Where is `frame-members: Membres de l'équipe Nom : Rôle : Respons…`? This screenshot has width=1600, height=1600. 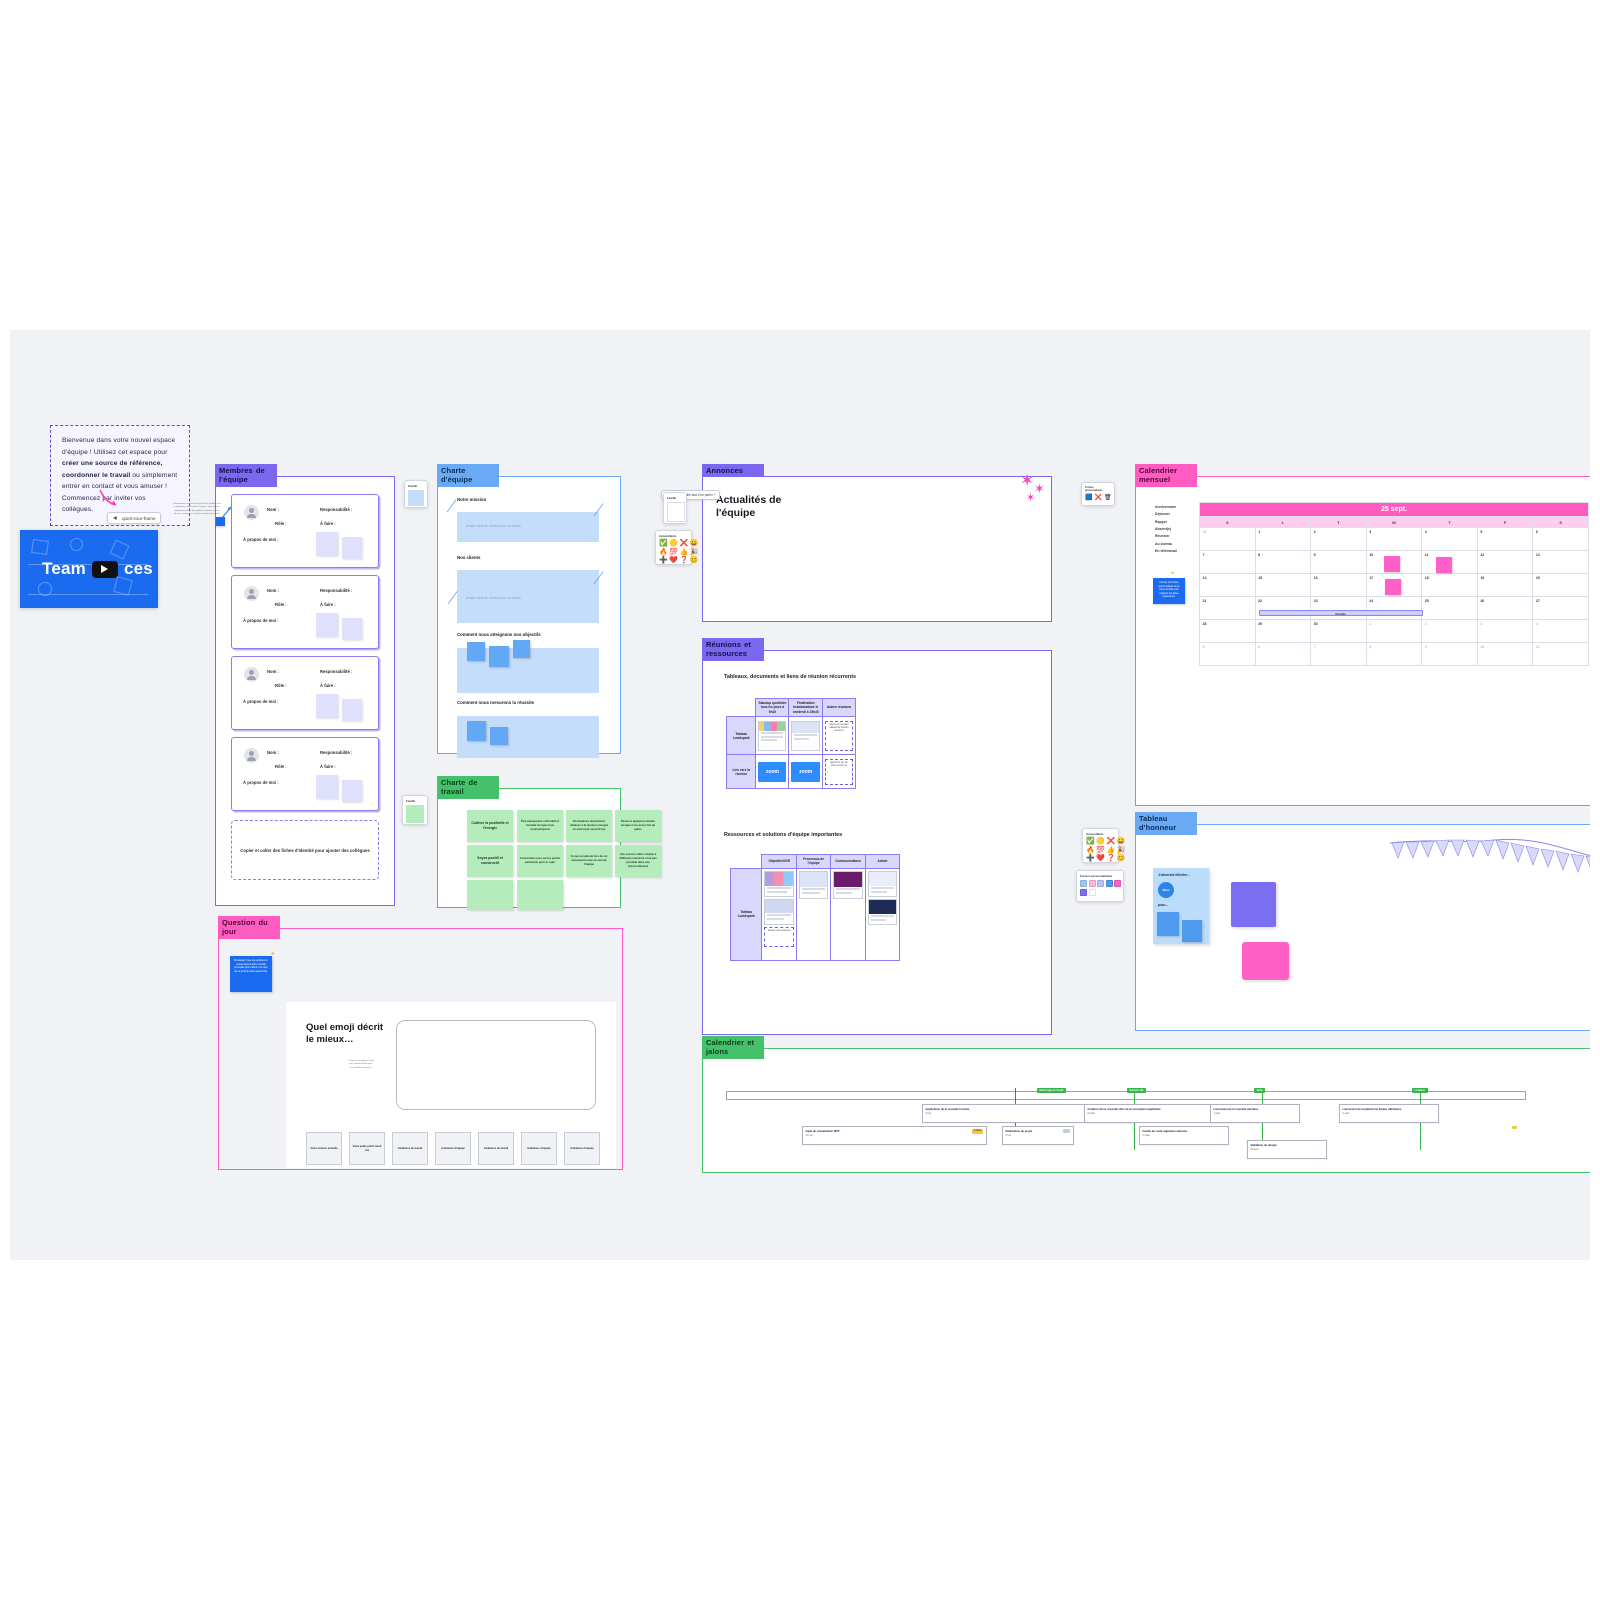
frame-members: Membres de l'équipe Nom : Rôle : Respons… is located at coordinates (305, 685).